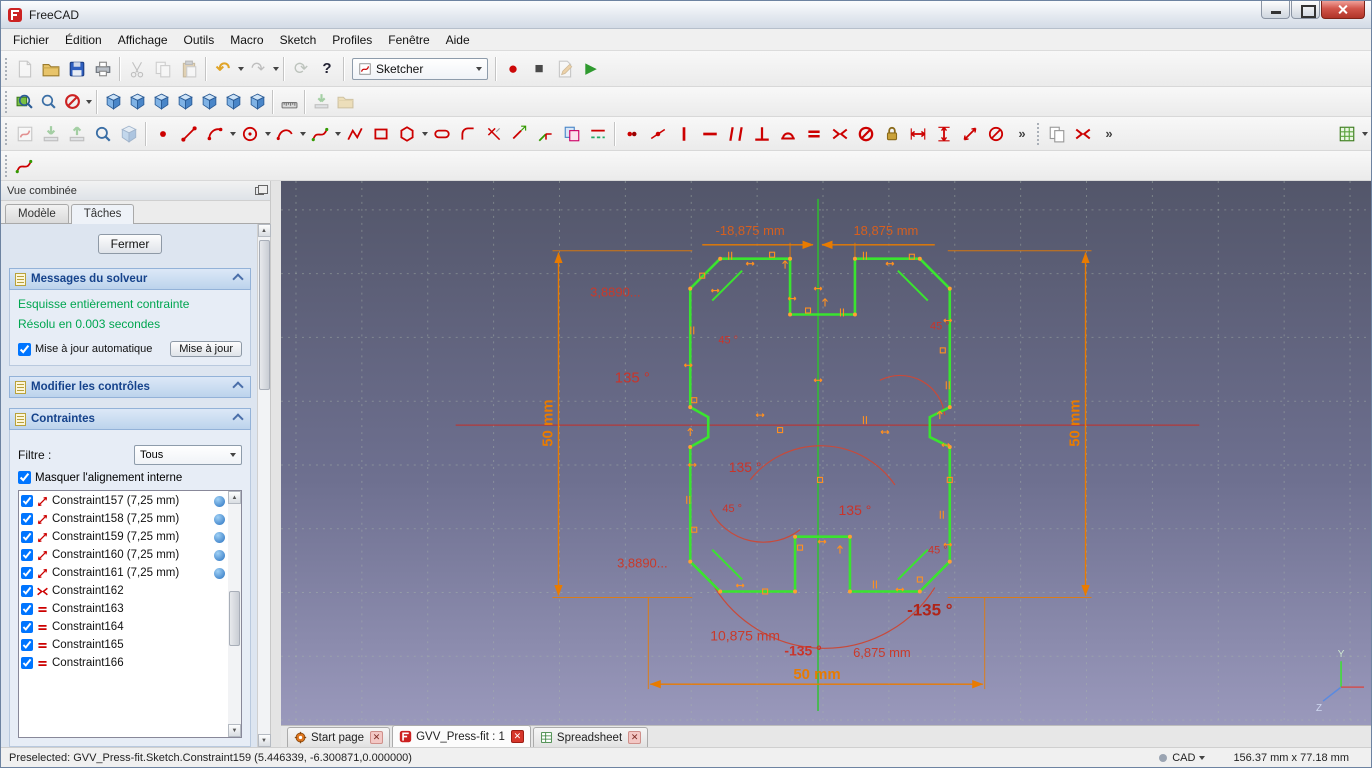  I want to click on view-top-button, so click(161, 102).